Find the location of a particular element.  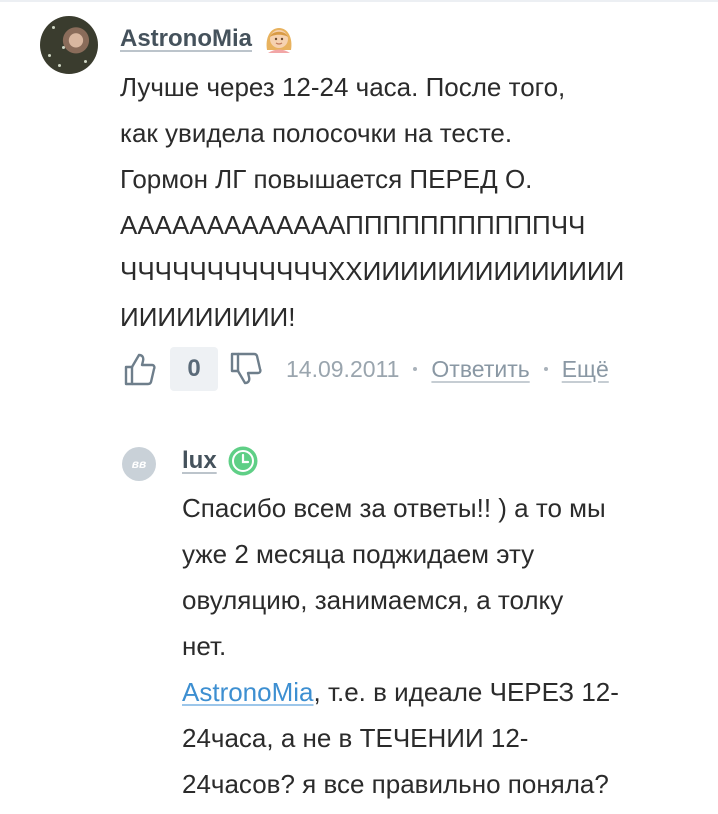

reply-text-line: Спасибо всем за ответы!! ) а то мы is located at coordinates (394, 508).